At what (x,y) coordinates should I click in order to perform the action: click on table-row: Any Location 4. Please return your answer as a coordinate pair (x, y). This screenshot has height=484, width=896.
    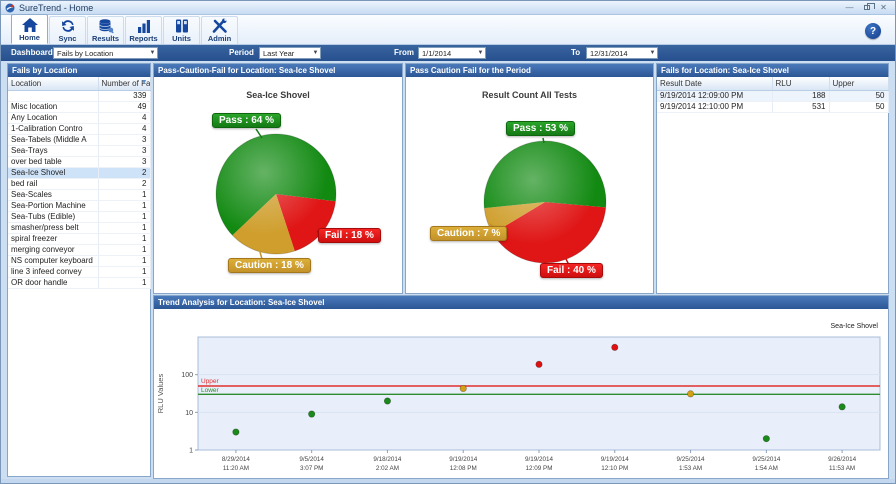
    Looking at the image, I should click on (79, 118).